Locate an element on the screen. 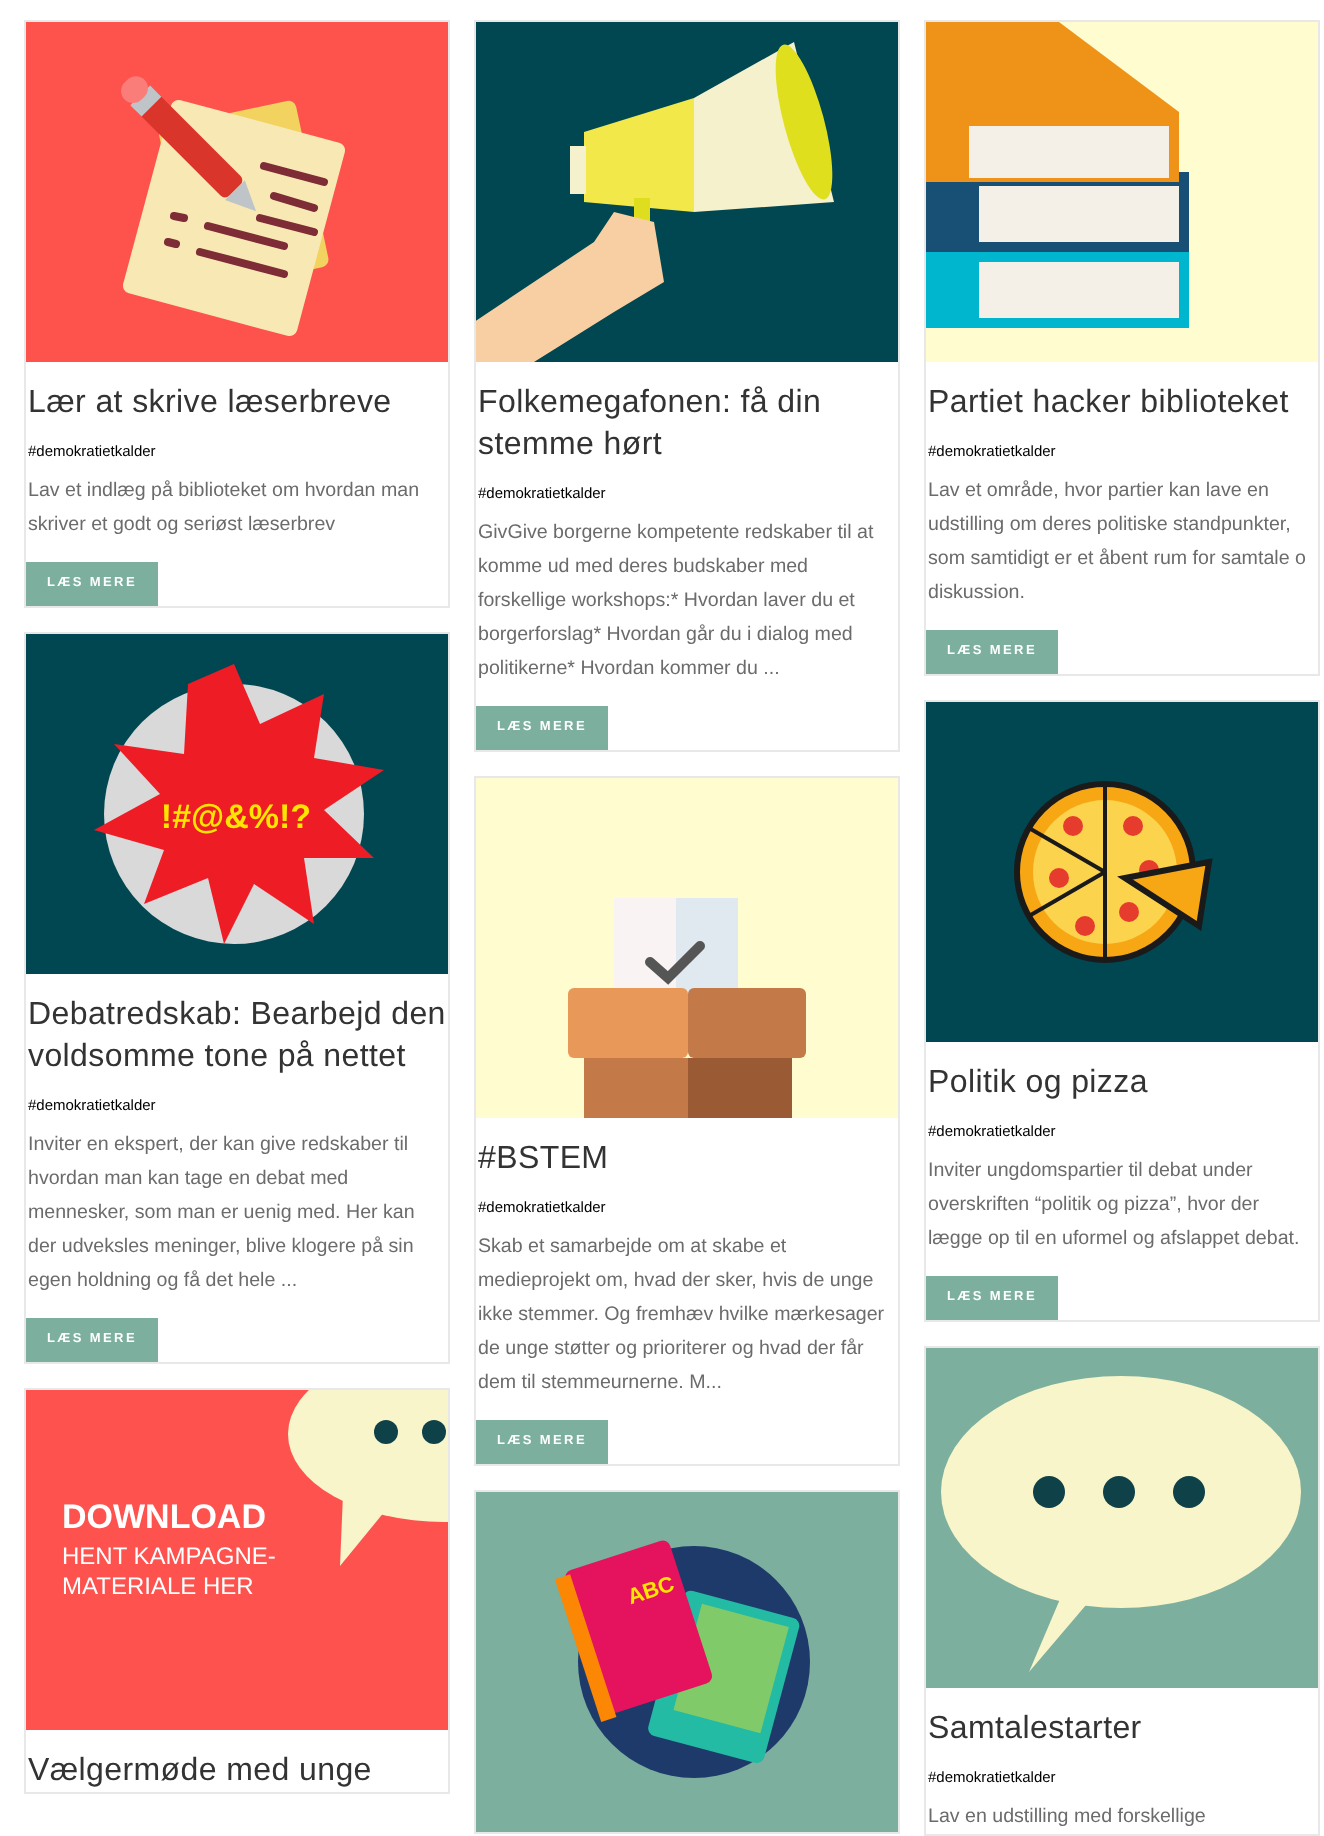  card-title: Partiet hacker biblioteket is located at coordinates (1122, 393).